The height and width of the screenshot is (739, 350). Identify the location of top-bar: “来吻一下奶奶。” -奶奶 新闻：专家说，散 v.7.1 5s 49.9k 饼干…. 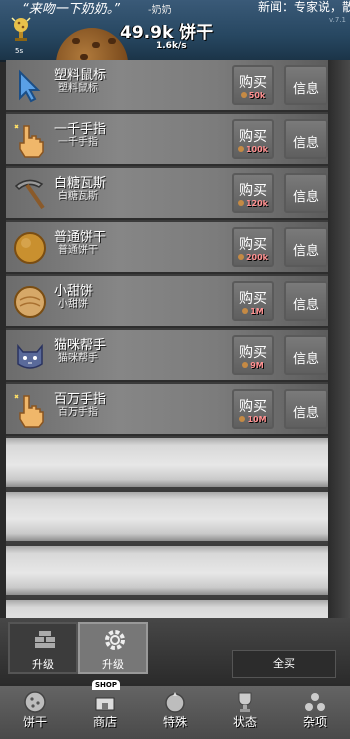
(175, 31).